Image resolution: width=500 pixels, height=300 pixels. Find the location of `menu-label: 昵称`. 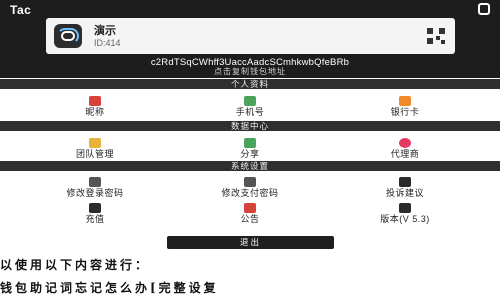

menu-label: 昵称 is located at coordinates (95, 112).